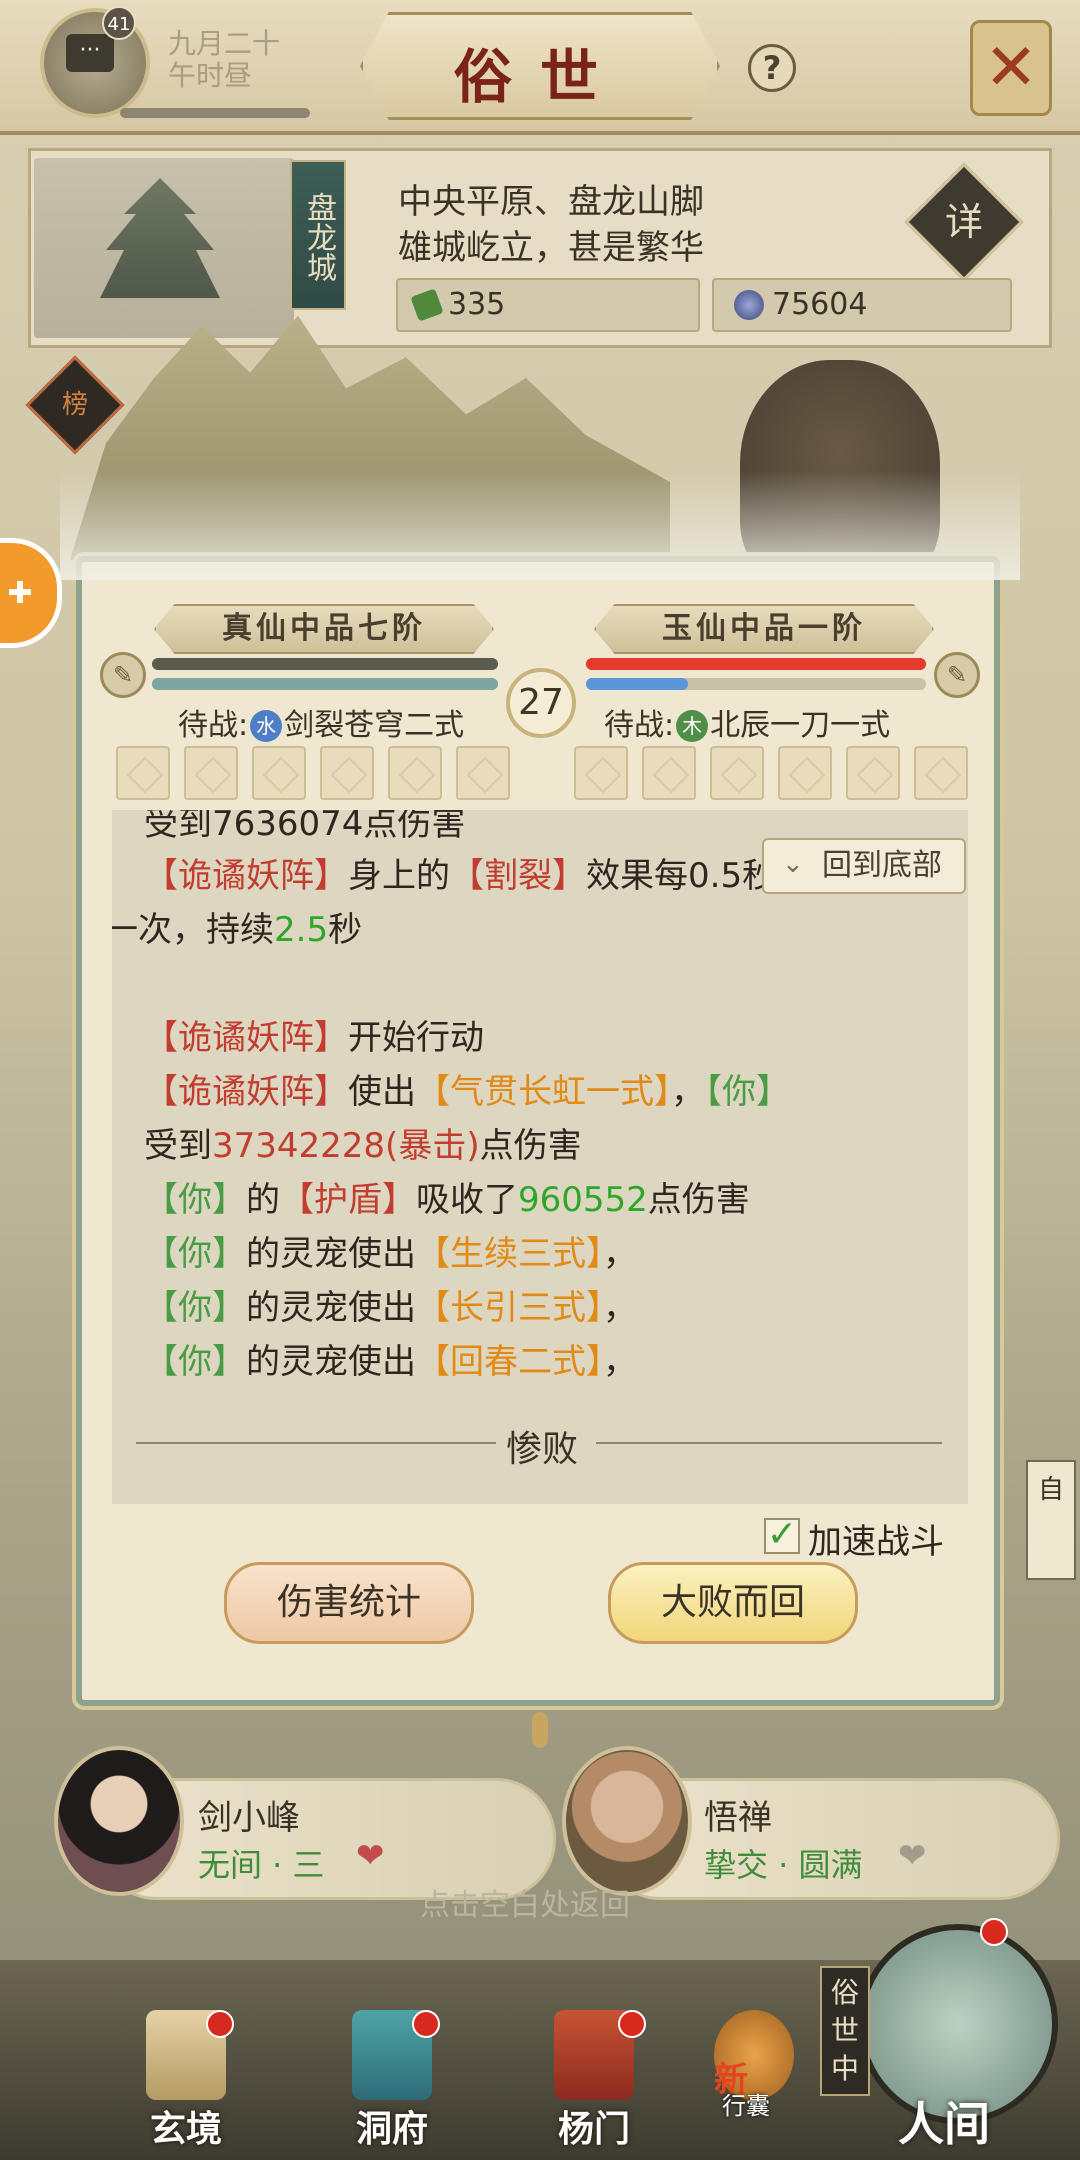 The height and width of the screenshot is (2160, 1080). Describe the element at coordinates (185, 2129) in the screenshot. I see `nav-label: 玄境` at that location.